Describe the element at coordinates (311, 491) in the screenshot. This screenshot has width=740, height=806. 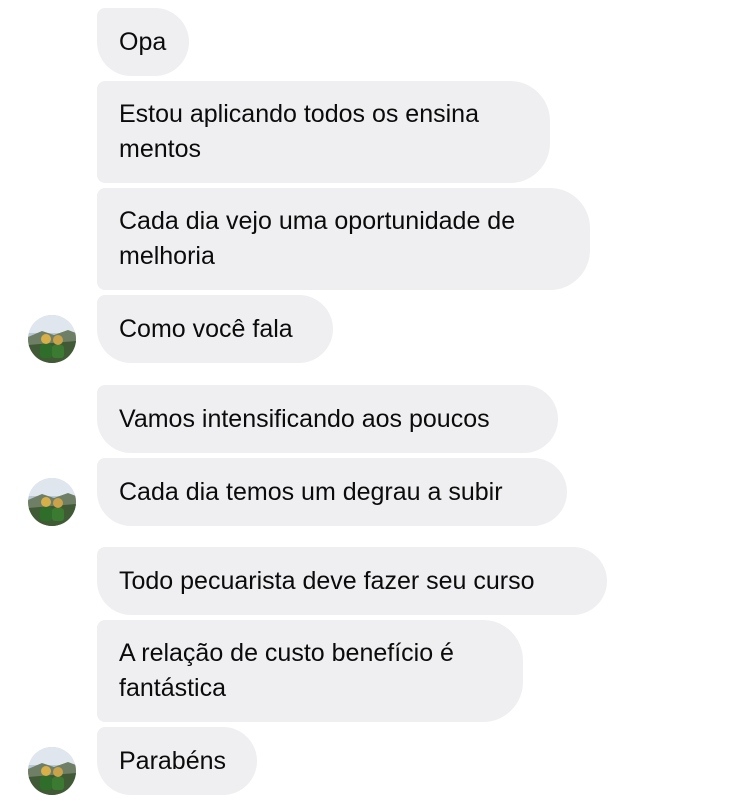
I see `message-text: Cada dia temos um degrau a subir` at that location.